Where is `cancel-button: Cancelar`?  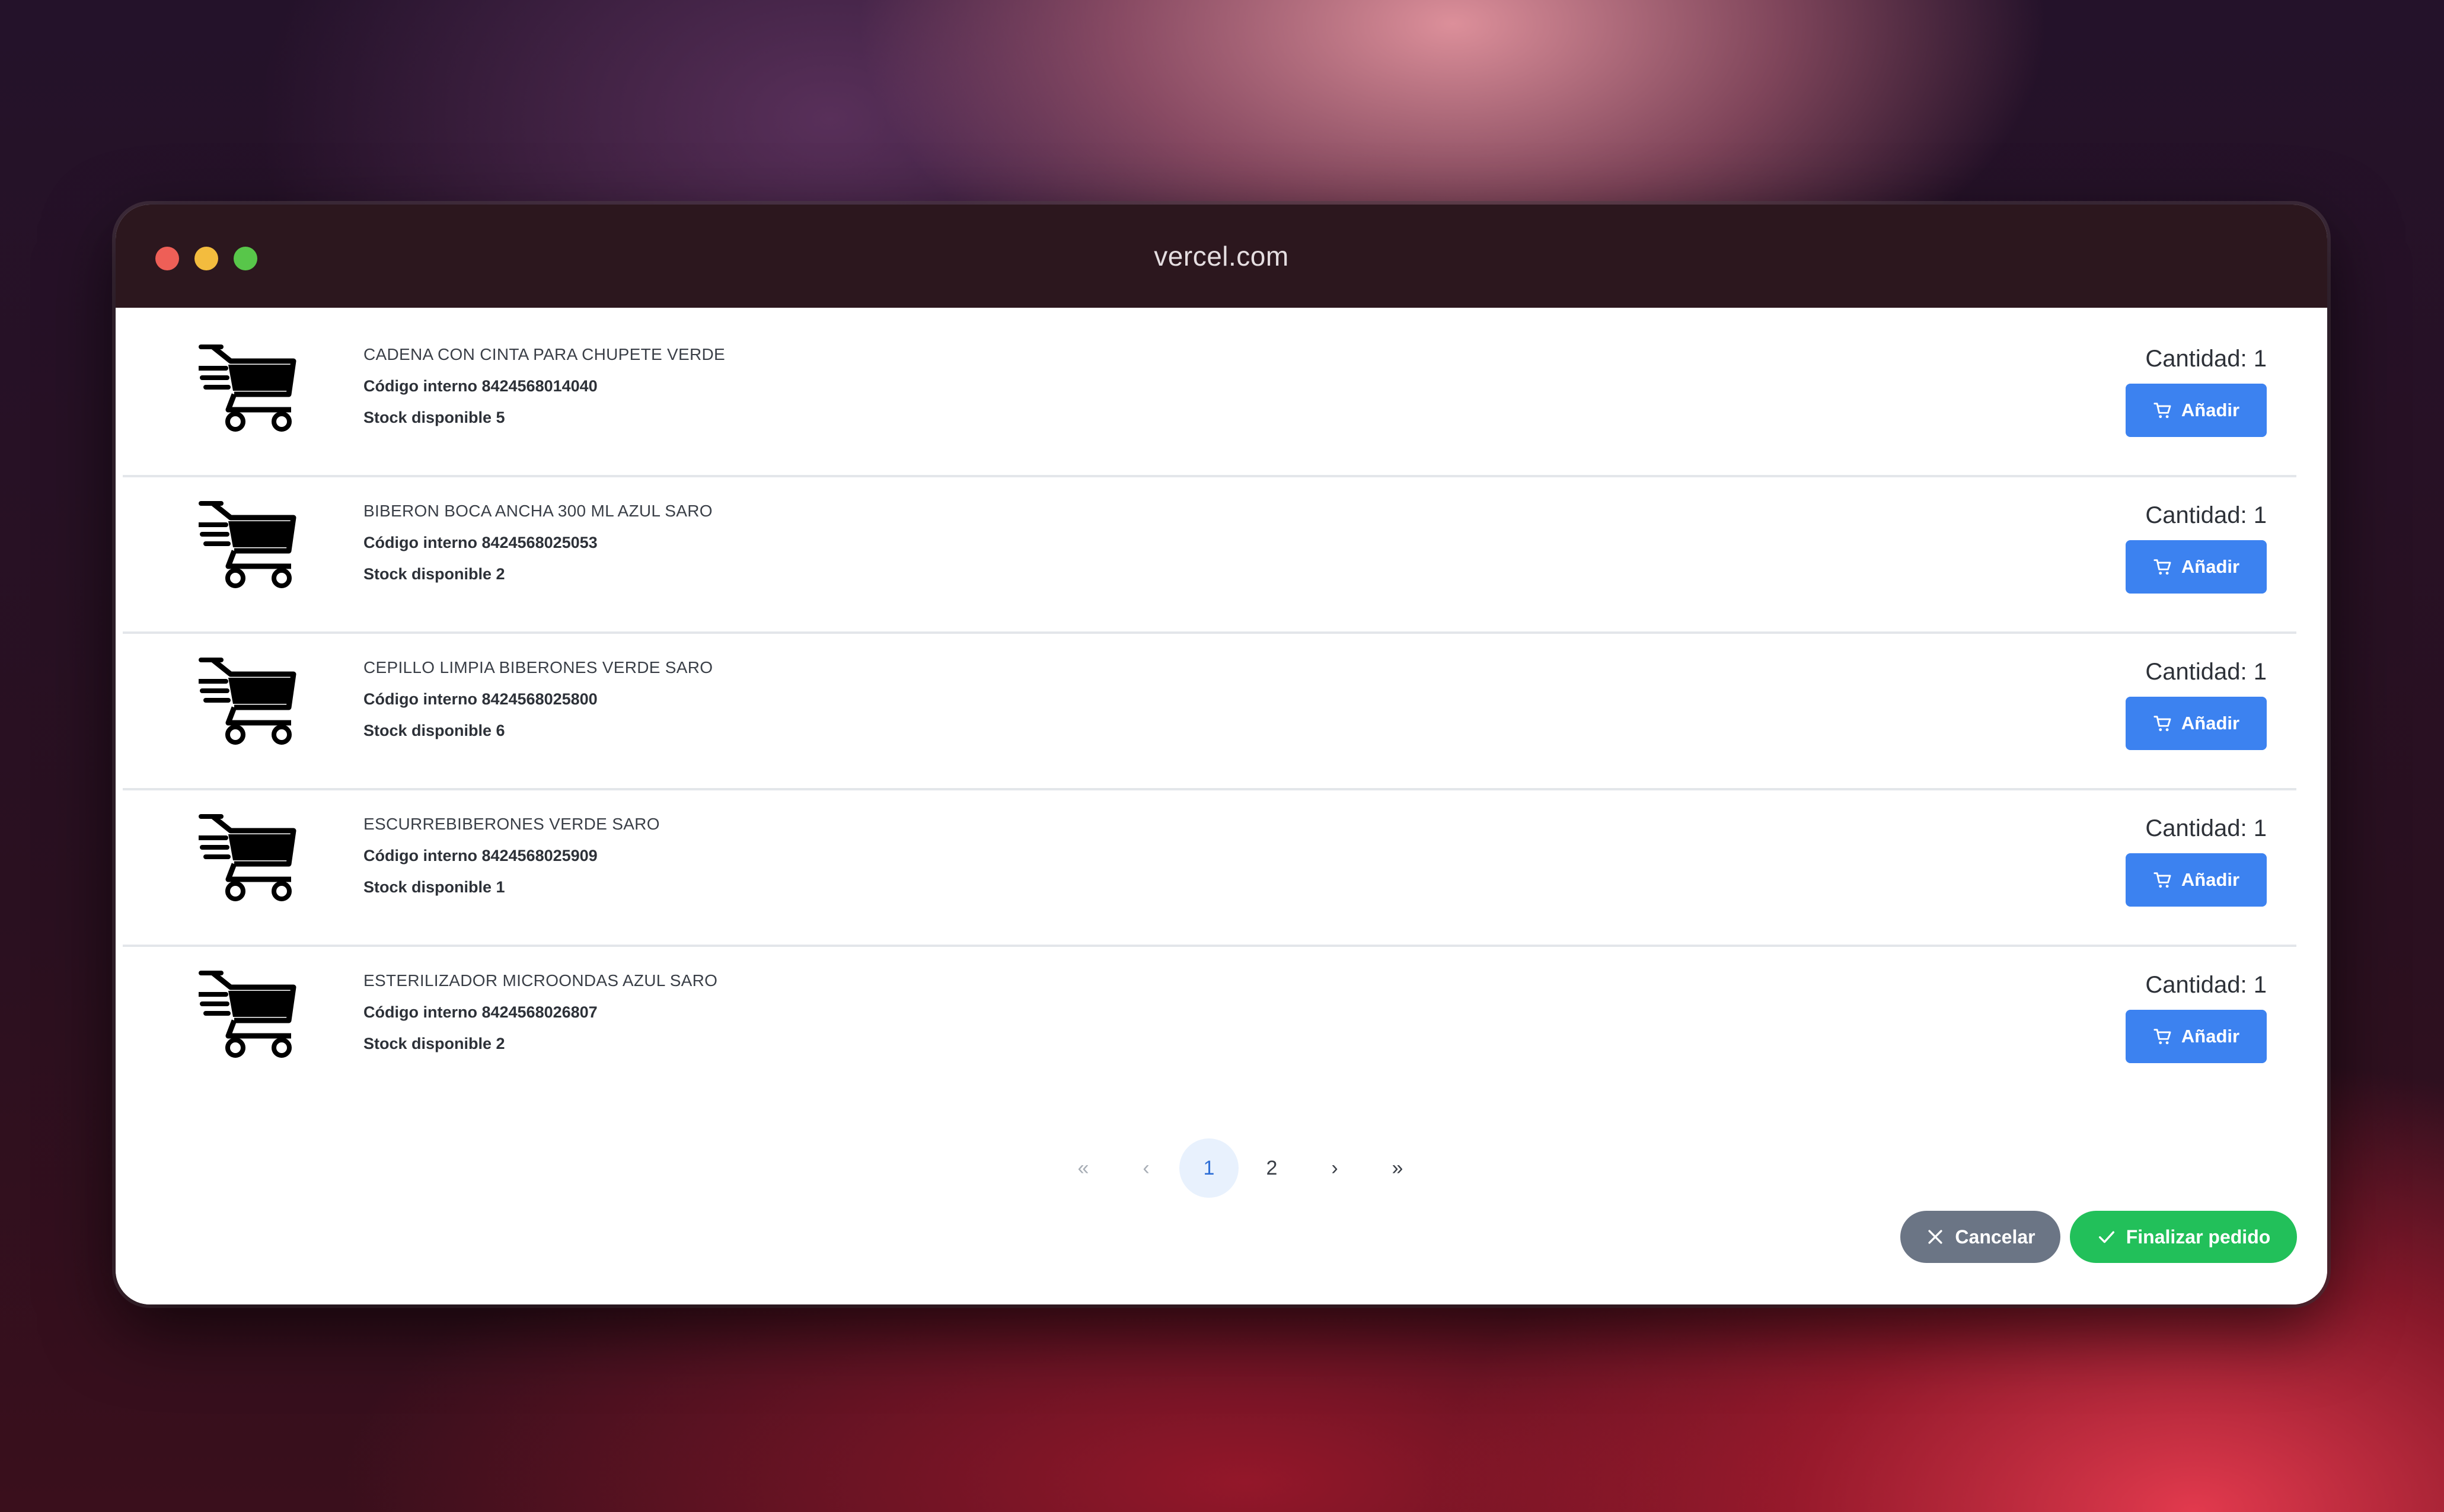
cancel-button: Cancelar is located at coordinates (1980, 1237).